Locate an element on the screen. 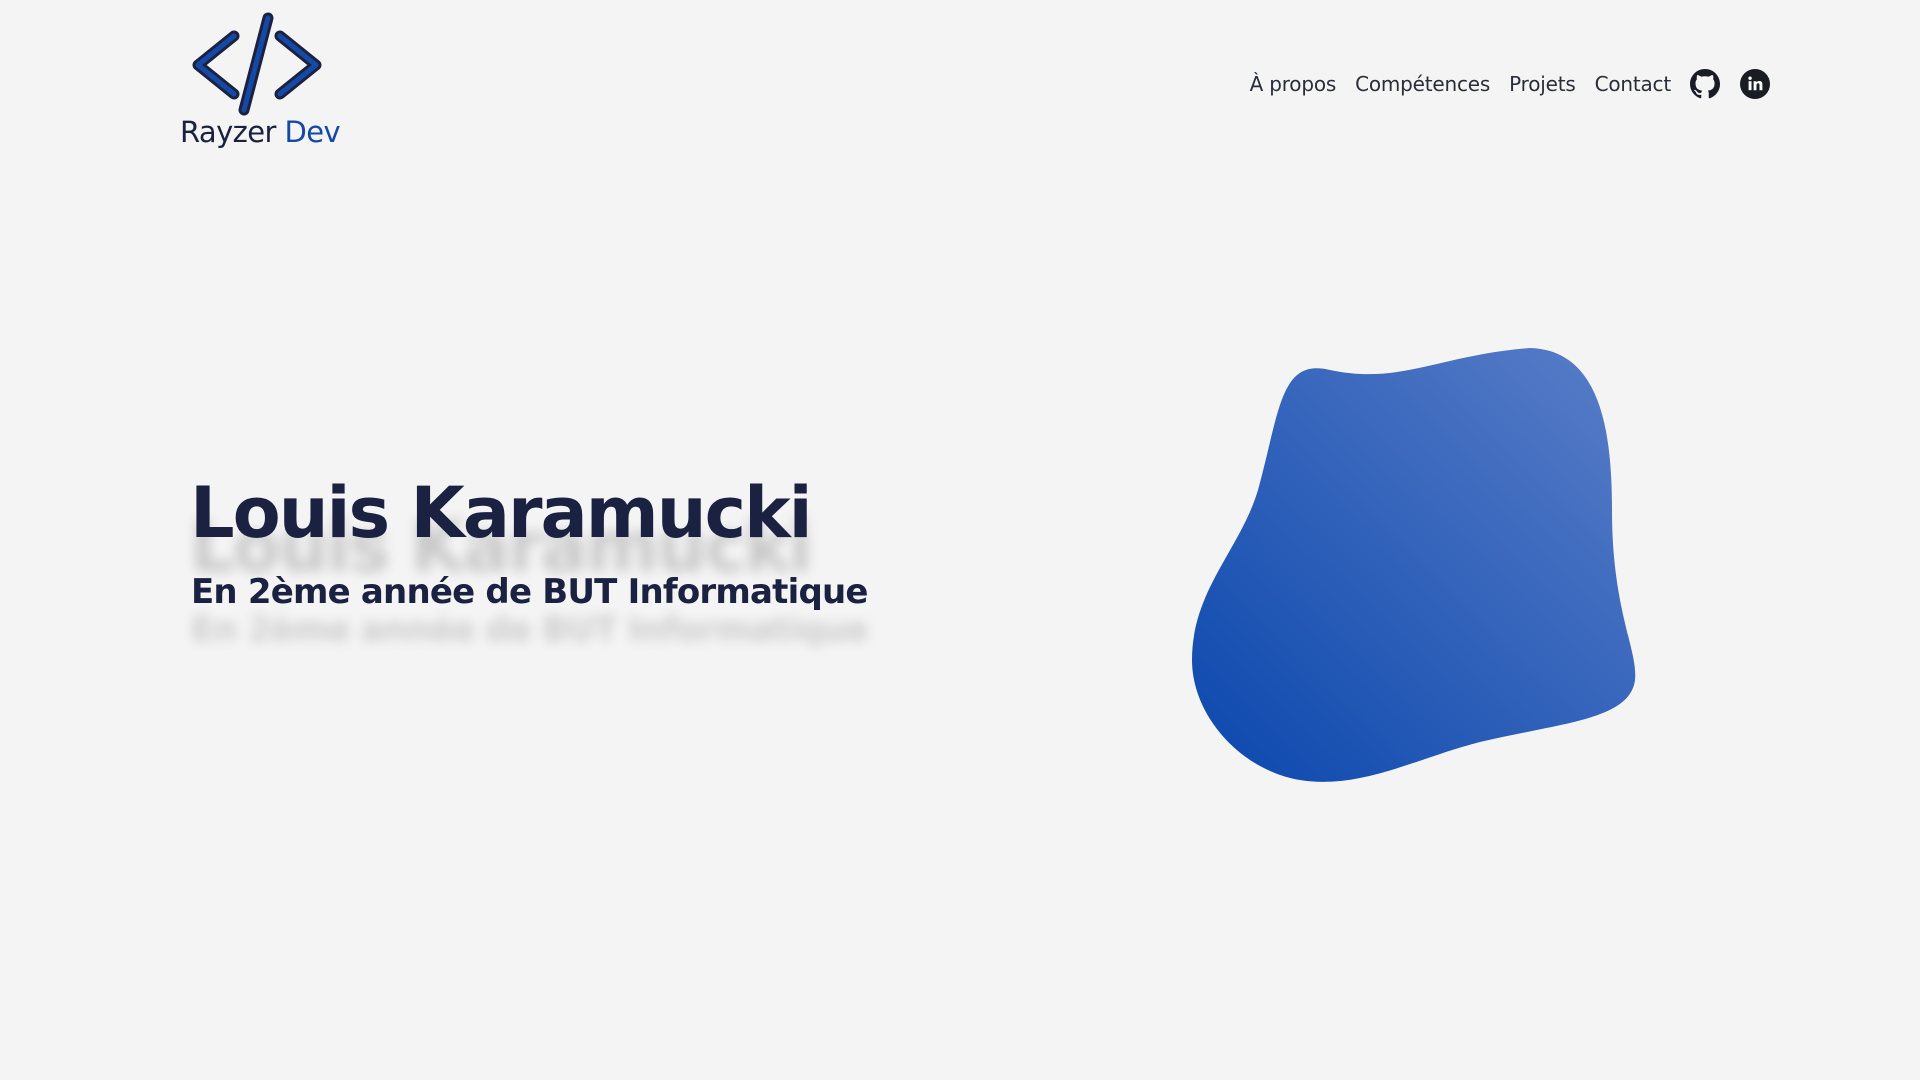 Image resolution: width=1920 pixels, height=1080 pixels. linkedin-icon is located at coordinates (1755, 84).